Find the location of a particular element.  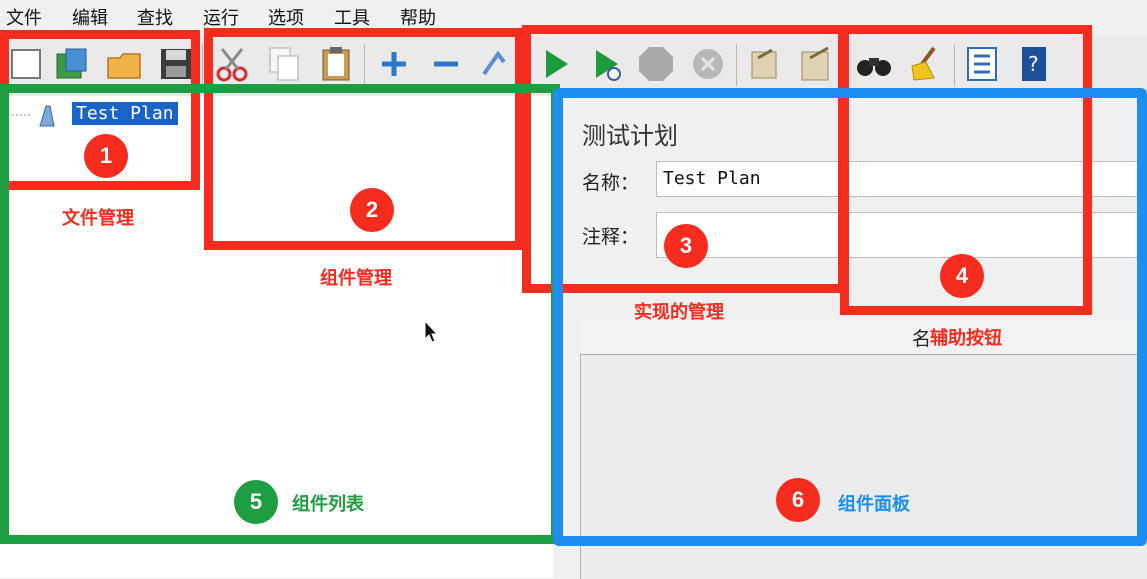

menu-edit: 编辑 is located at coordinates (90, 17).